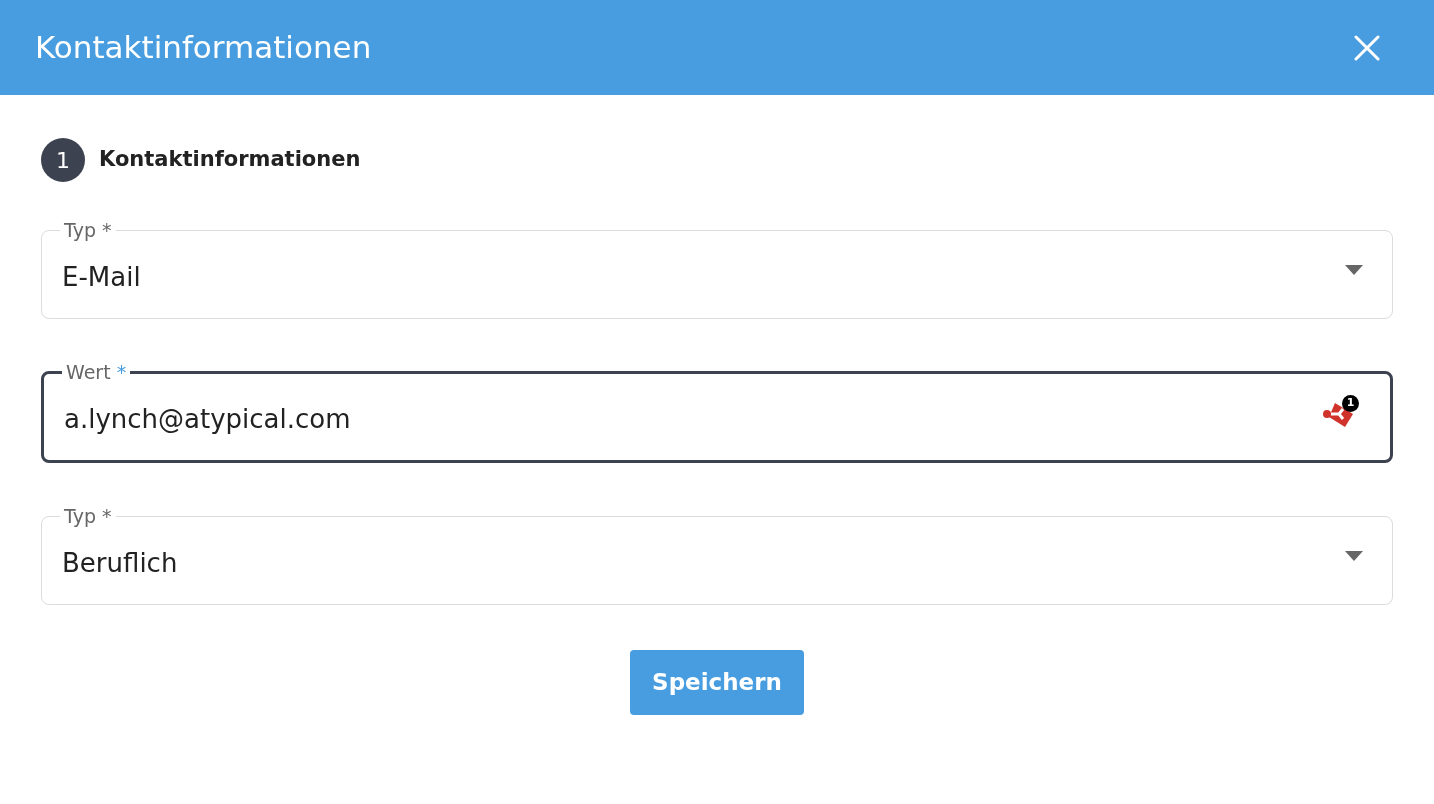 This screenshot has width=1434, height=804. I want to click on field-value: Beruflich, so click(120, 563).